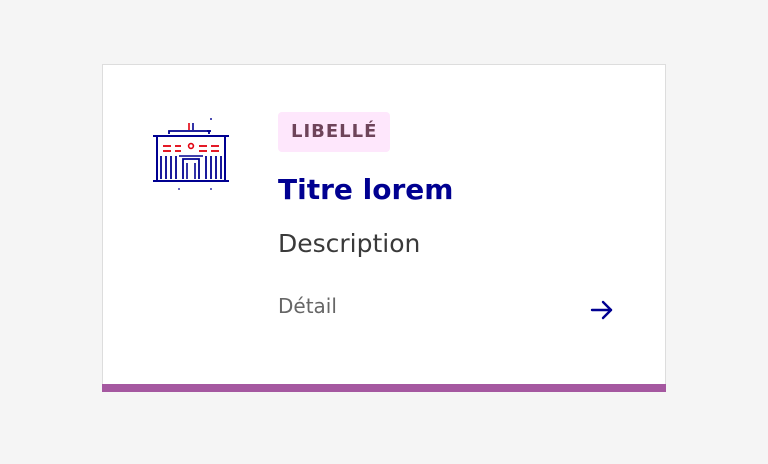 The width and height of the screenshot is (768, 464). I want to click on tile-accent-bar, so click(384, 388).